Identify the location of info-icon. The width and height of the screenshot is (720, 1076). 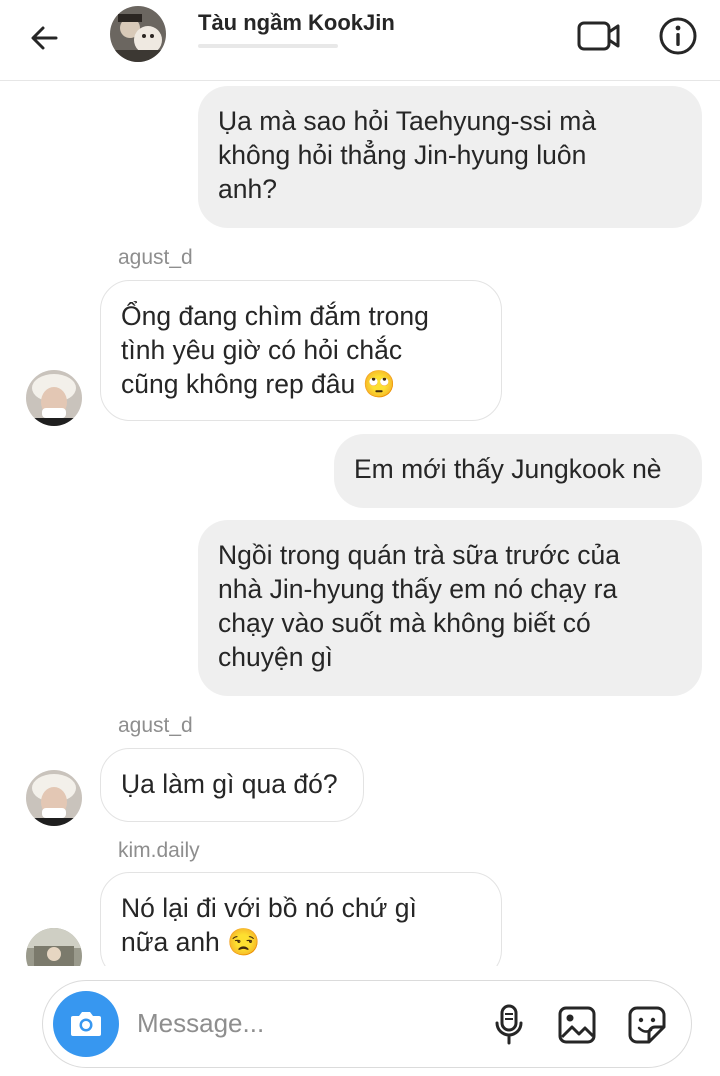
(678, 36).